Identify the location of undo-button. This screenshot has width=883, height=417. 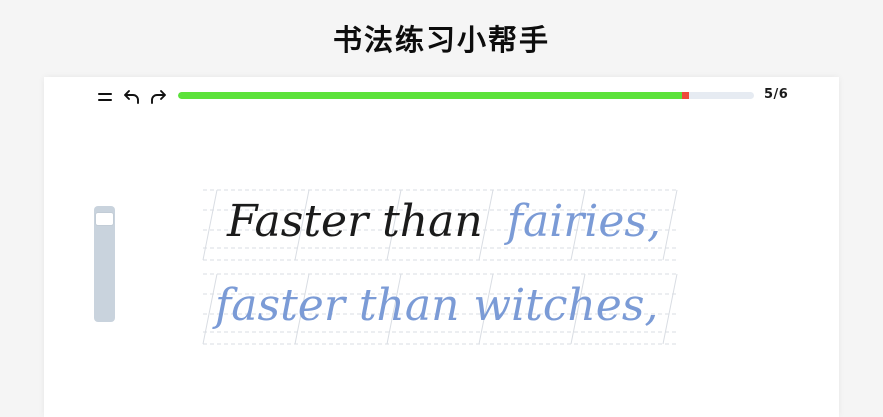
(132, 97).